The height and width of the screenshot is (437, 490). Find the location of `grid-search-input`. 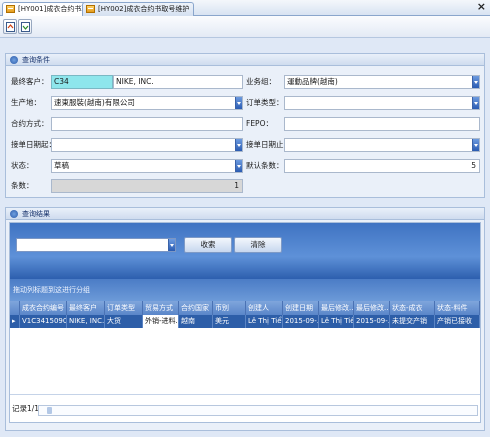

grid-search-input is located at coordinates (96, 245).